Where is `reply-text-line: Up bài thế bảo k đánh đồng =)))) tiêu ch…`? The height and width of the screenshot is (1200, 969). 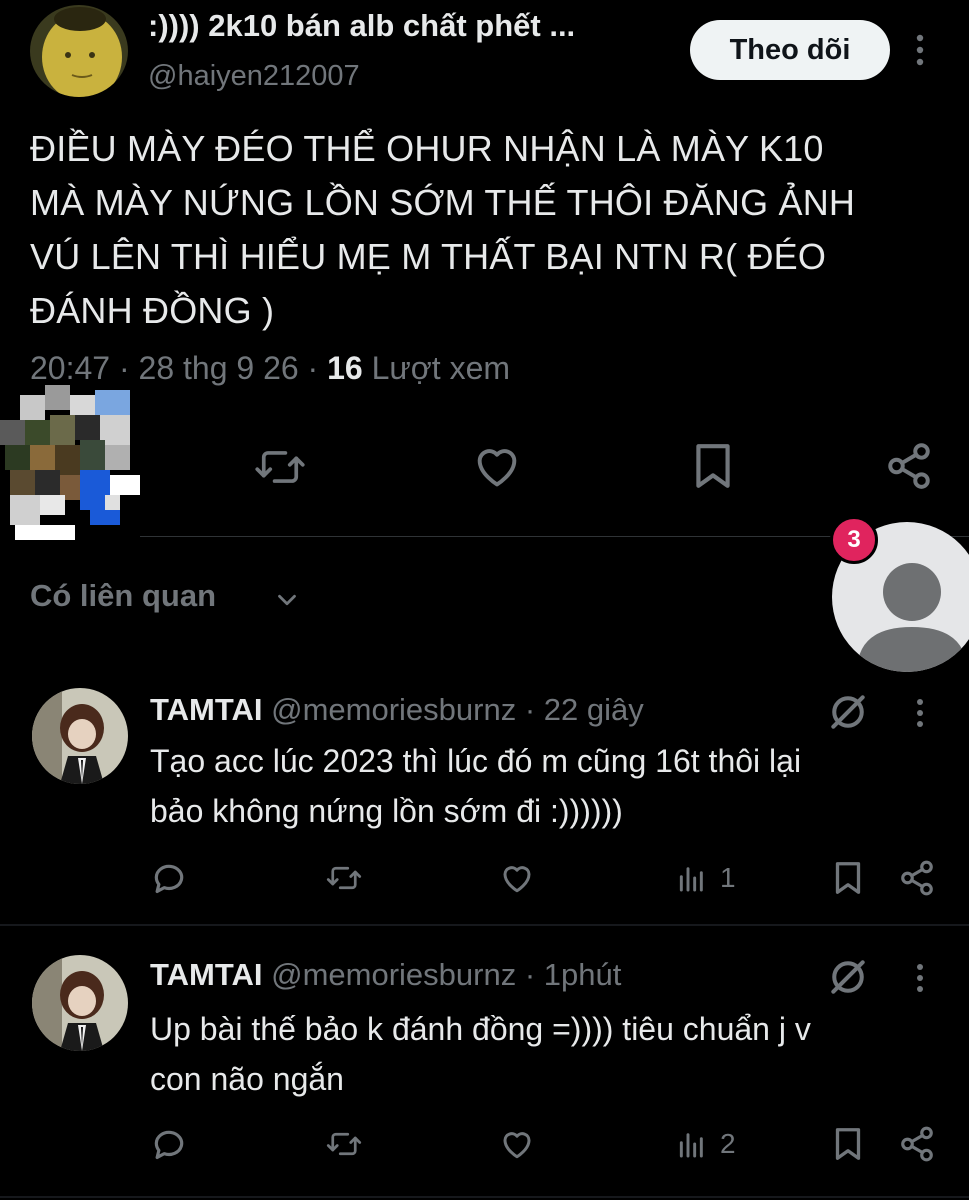 reply-text-line: Up bài thế bảo k đánh đồng =)))) tiêu ch… is located at coordinates (480, 1029).